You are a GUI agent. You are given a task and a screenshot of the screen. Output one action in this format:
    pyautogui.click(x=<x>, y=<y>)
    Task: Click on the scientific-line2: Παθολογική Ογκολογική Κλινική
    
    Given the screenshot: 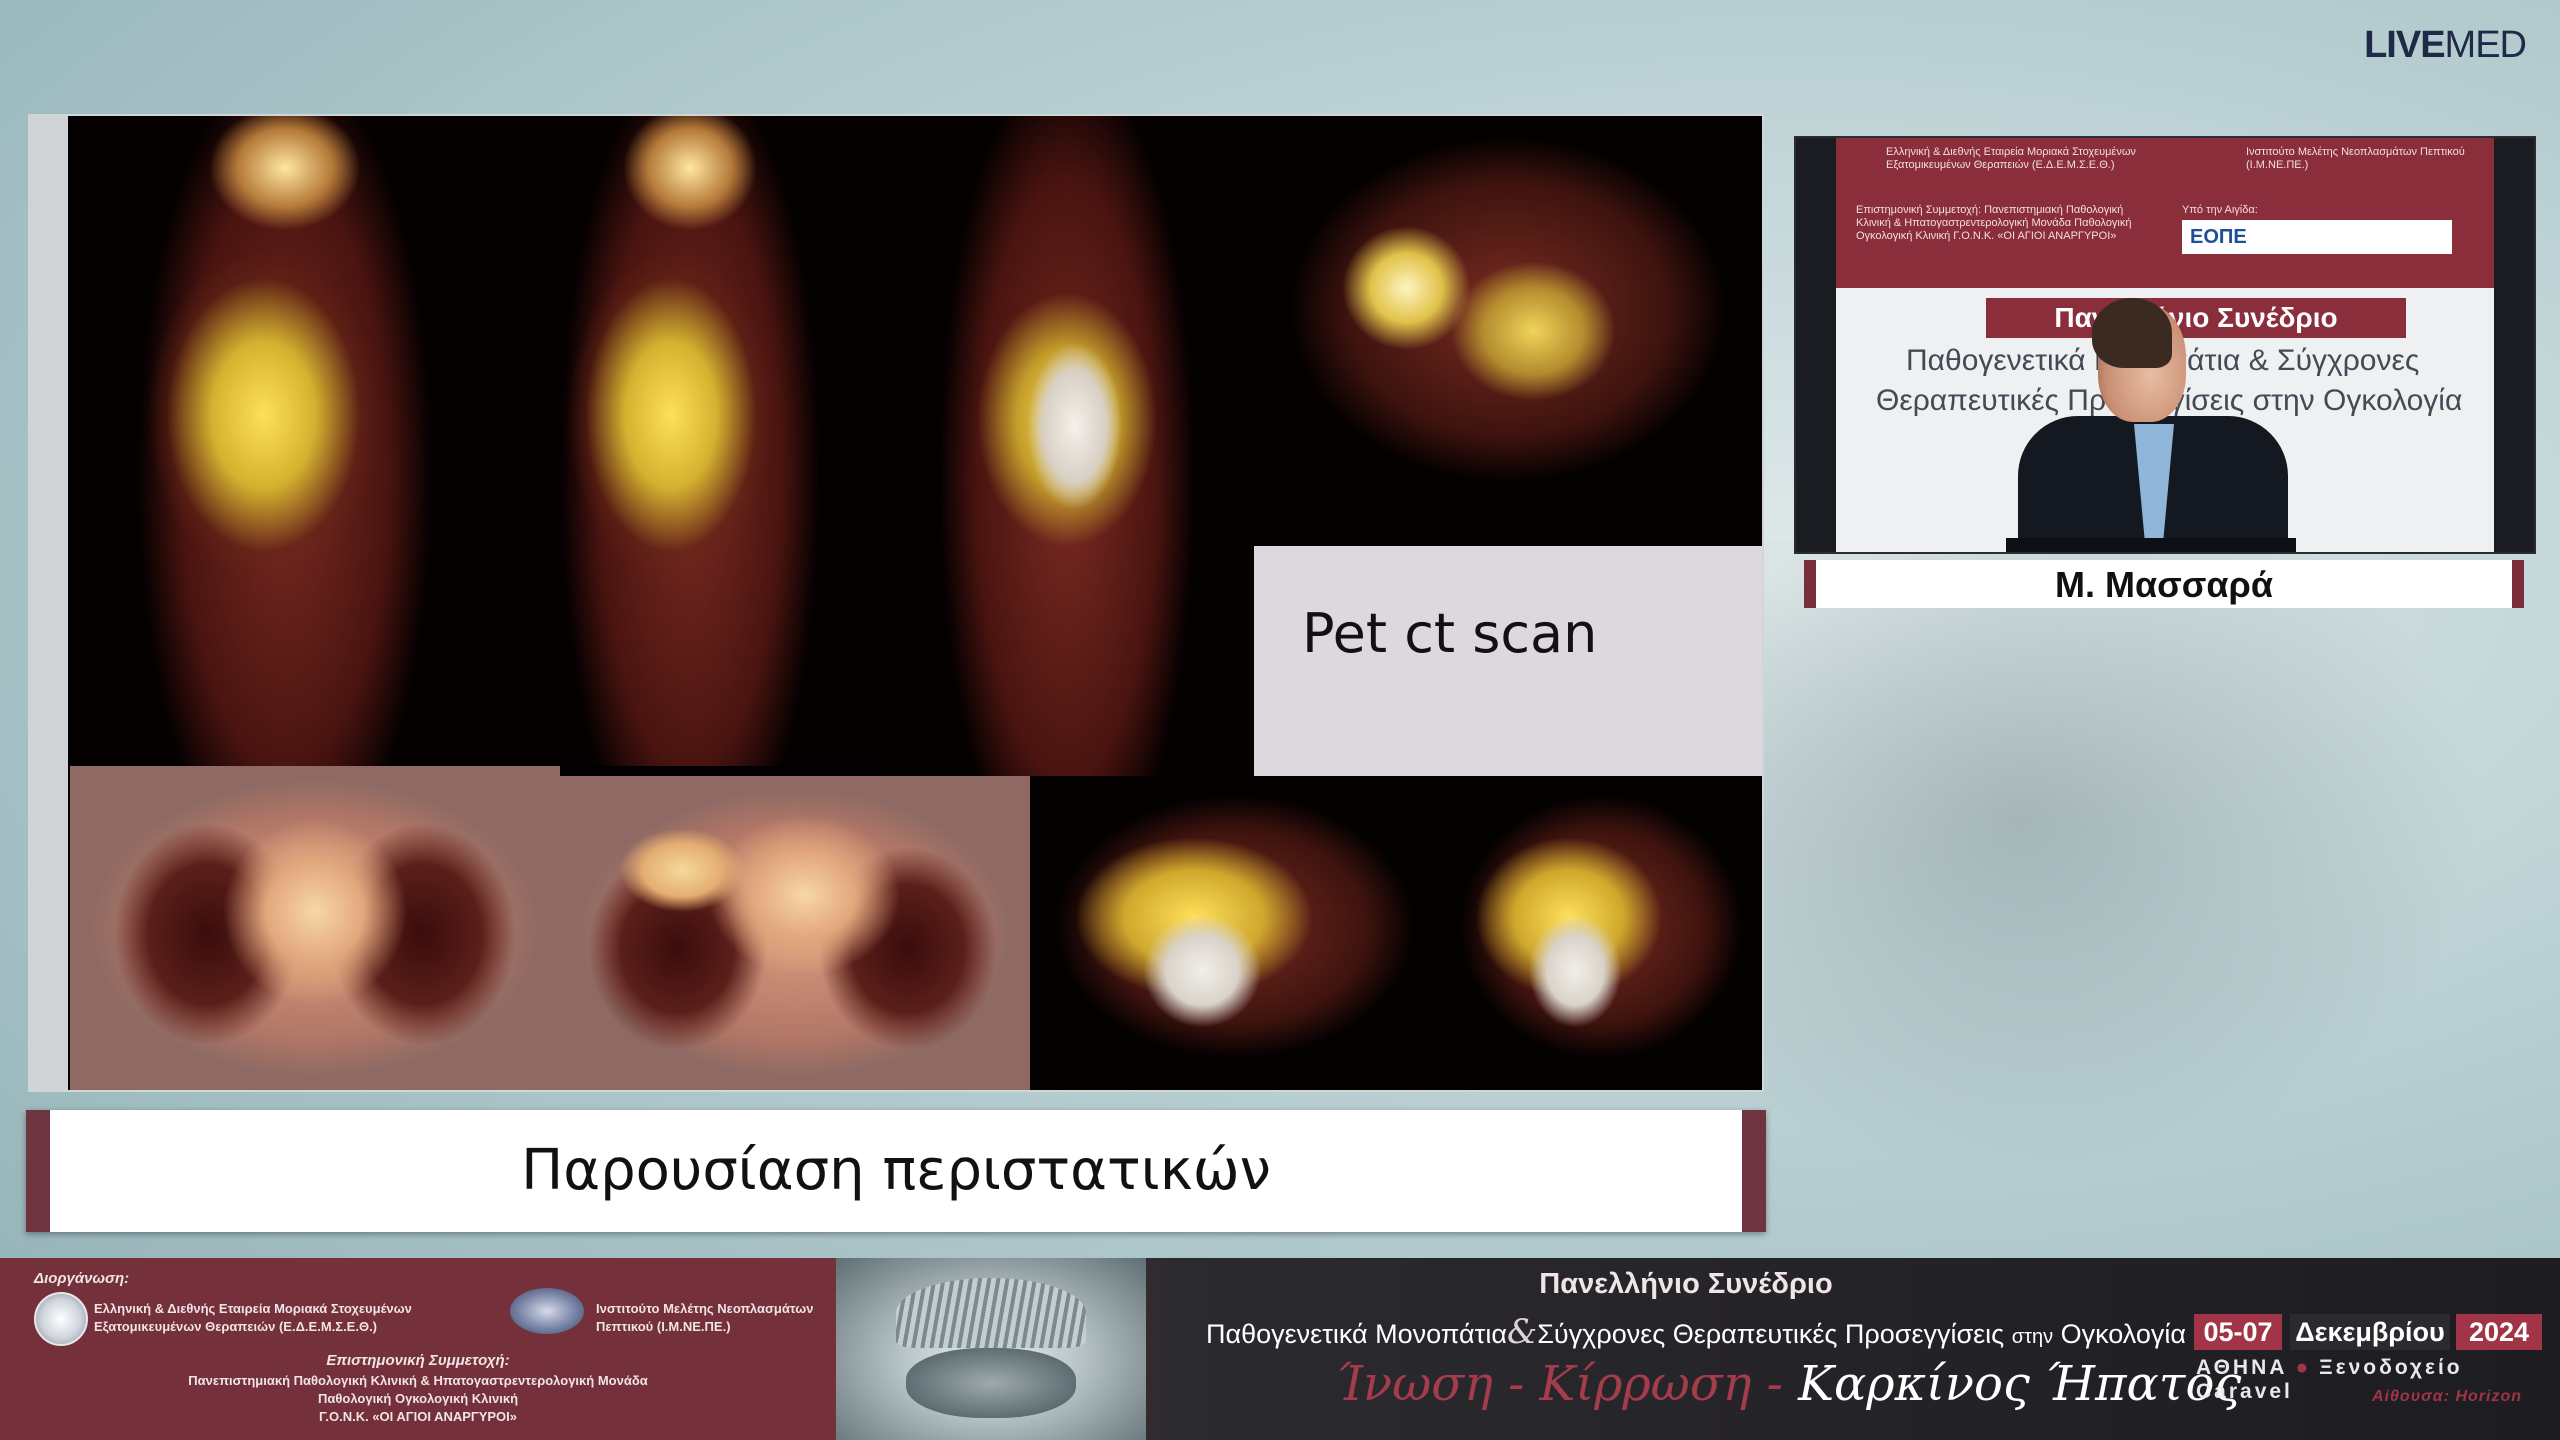 What is the action you would take?
    pyautogui.click(x=418, y=1398)
    